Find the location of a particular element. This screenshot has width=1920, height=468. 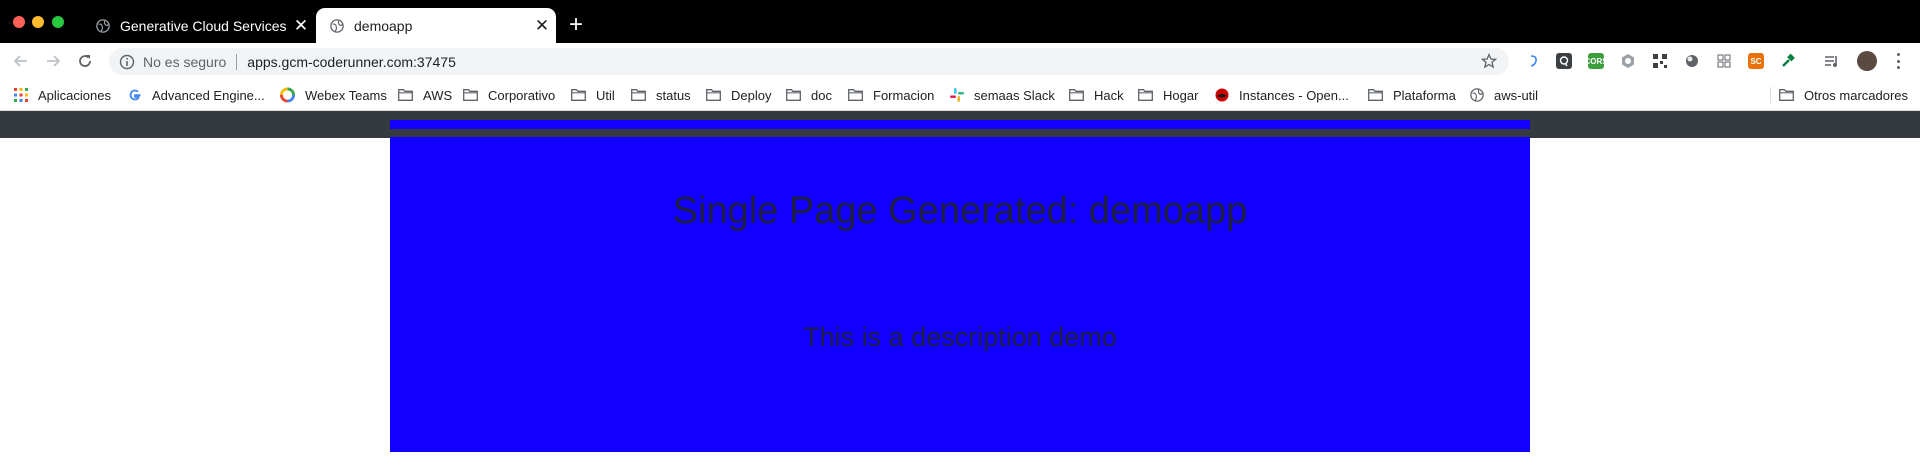

bookmark-plataforma: Plataforma is located at coordinates (1412, 95).